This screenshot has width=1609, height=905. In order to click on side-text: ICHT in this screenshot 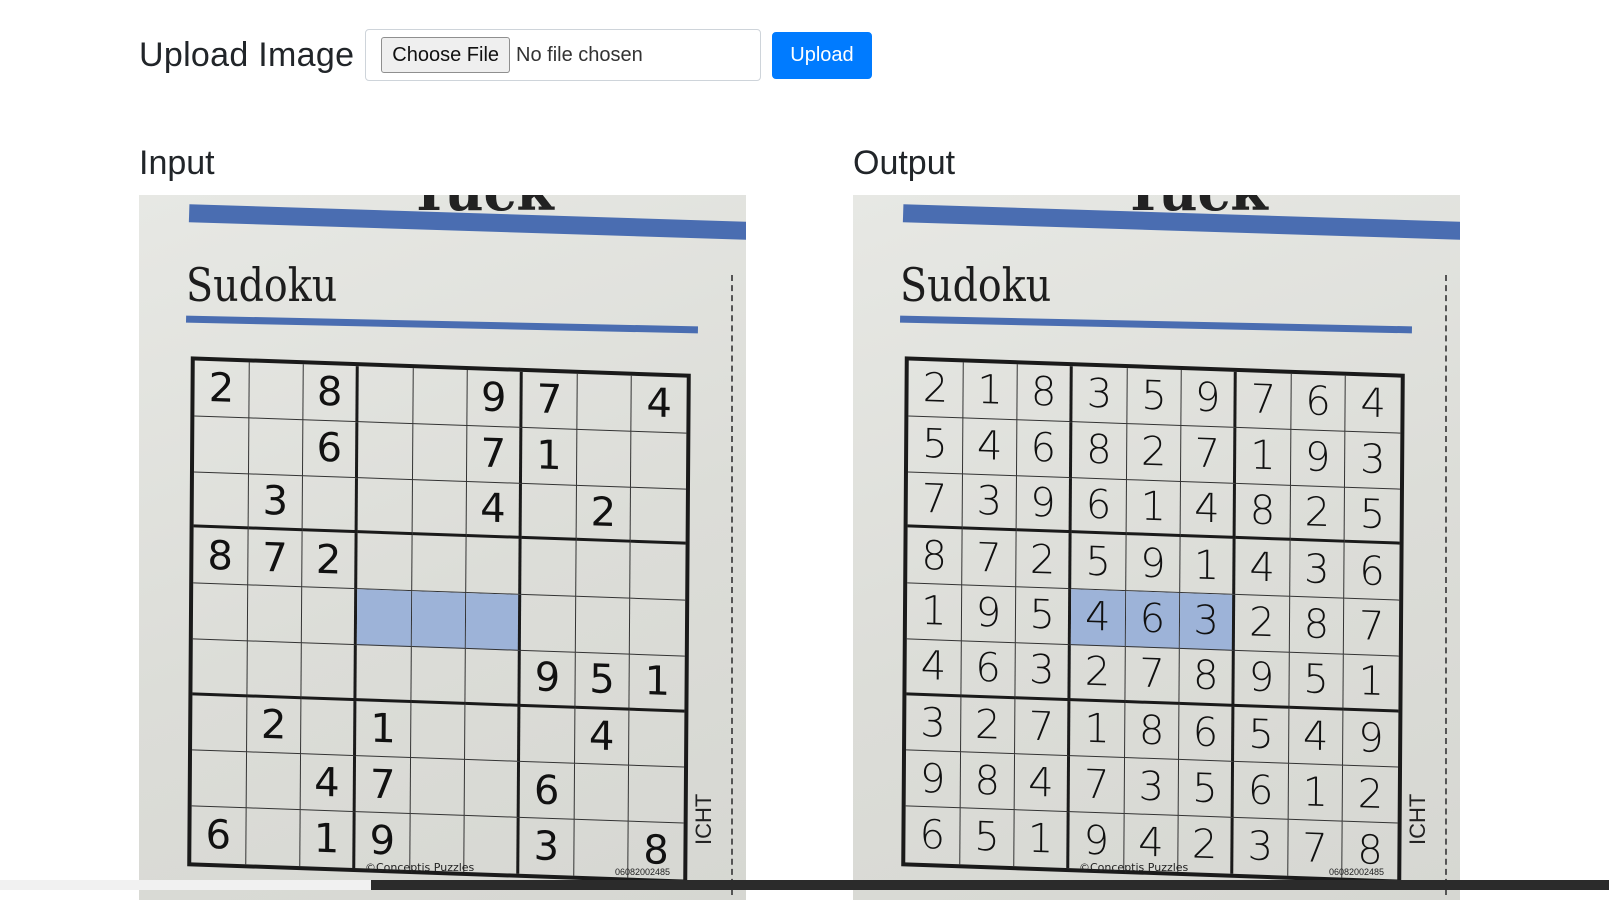, I will do `click(703, 819)`.